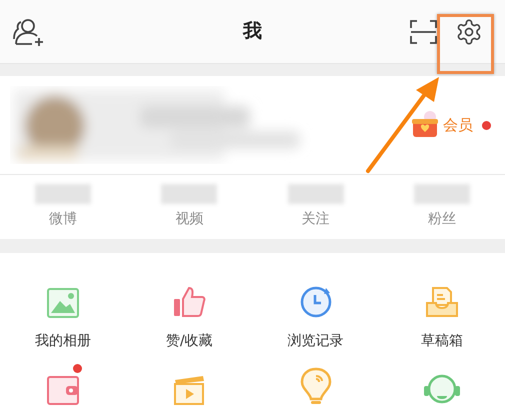 The width and height of the screenshot is (505, 419). Describe the element at coordinates (469, 32) in the screenshot. I see `settings-icon` at that location.